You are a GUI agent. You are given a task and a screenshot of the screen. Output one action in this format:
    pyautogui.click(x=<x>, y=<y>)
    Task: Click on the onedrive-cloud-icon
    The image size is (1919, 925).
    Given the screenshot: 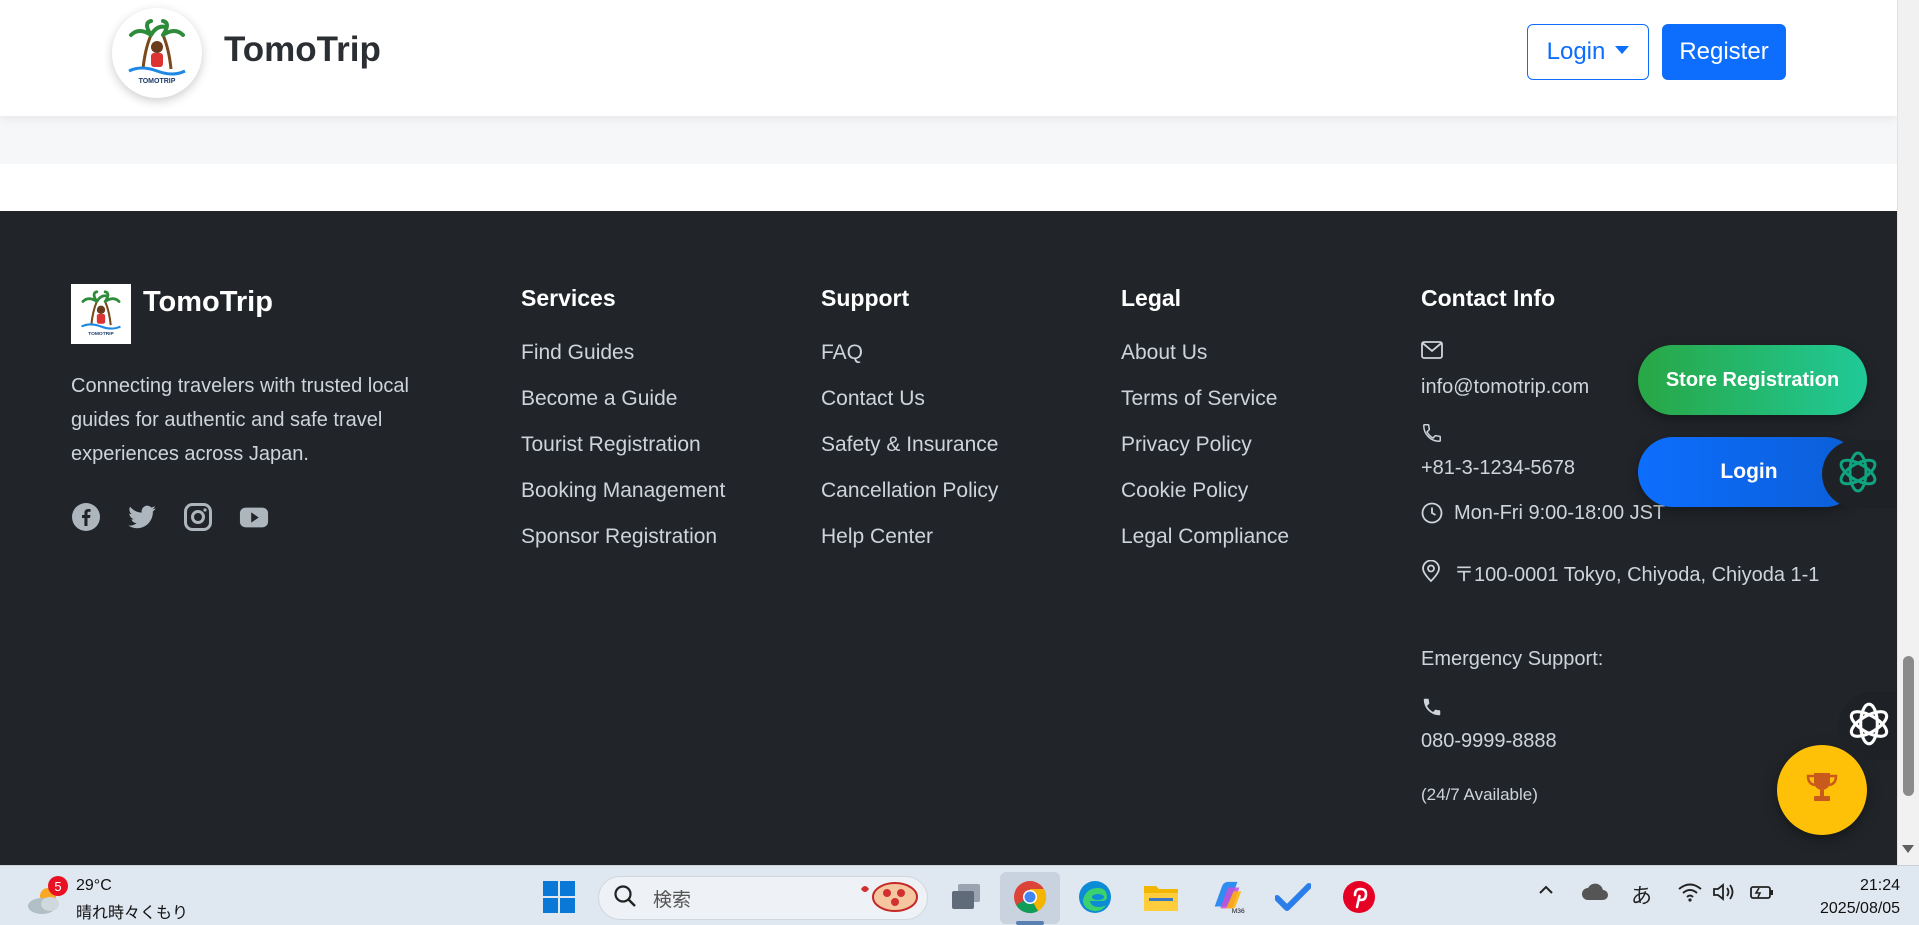 What is the action you would take?
    pyautogui.click(x=1595, y=895)
    